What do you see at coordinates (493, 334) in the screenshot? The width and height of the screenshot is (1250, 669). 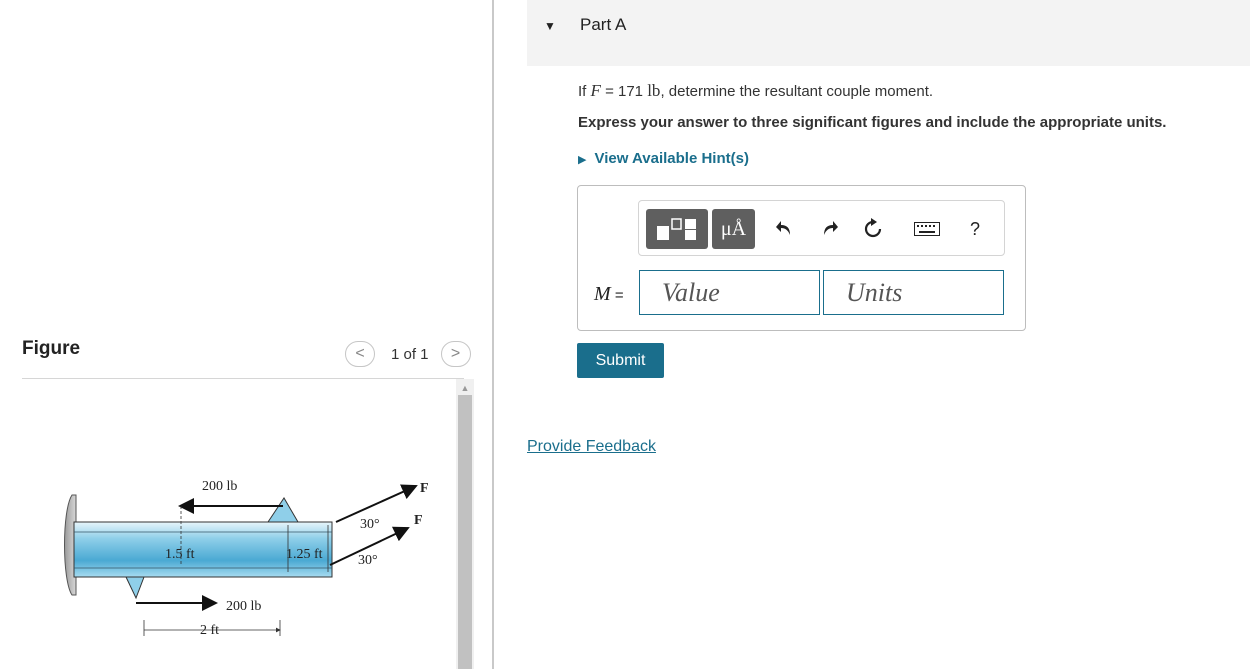 I see `pane-divider` at bounding box center [493, 334].